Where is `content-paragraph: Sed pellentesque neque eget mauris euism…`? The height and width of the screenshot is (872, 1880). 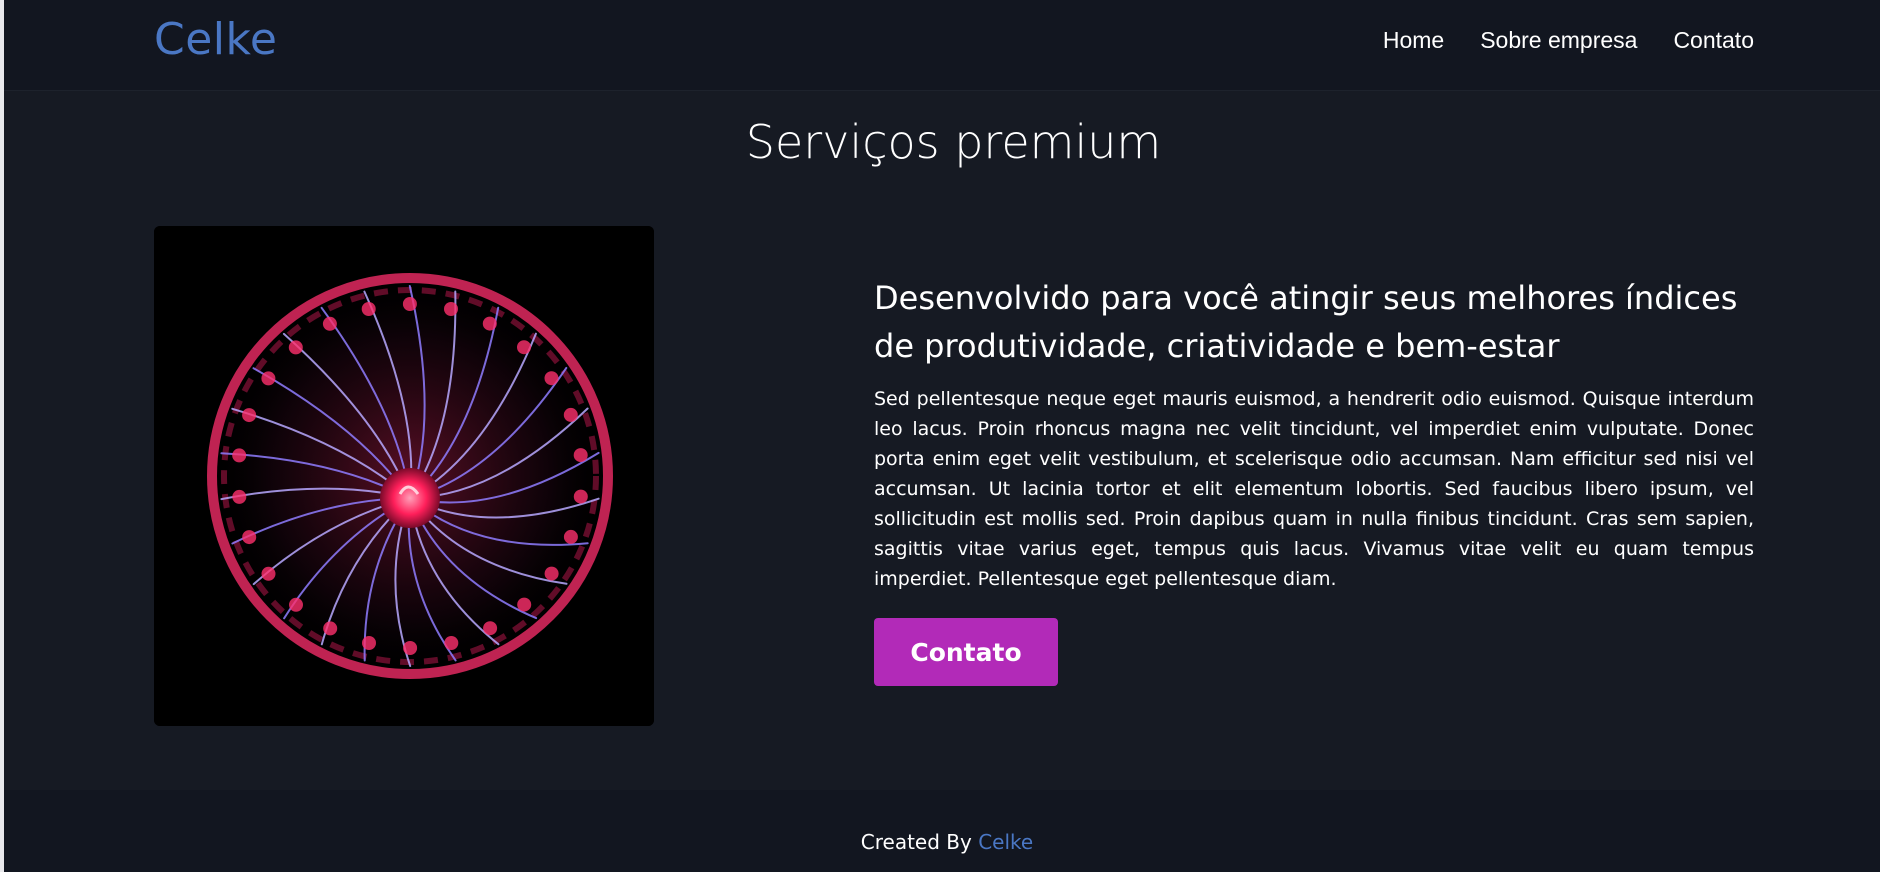 content-paragraph: Sed pellentesque neque eget mauris euism… is located at coordinates (1314, 489).